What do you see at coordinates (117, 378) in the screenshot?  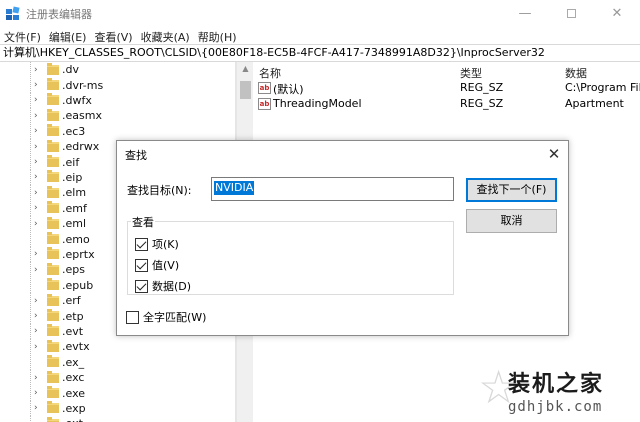 I see `tree-item: › .exc` at bounding box center [117, 378].